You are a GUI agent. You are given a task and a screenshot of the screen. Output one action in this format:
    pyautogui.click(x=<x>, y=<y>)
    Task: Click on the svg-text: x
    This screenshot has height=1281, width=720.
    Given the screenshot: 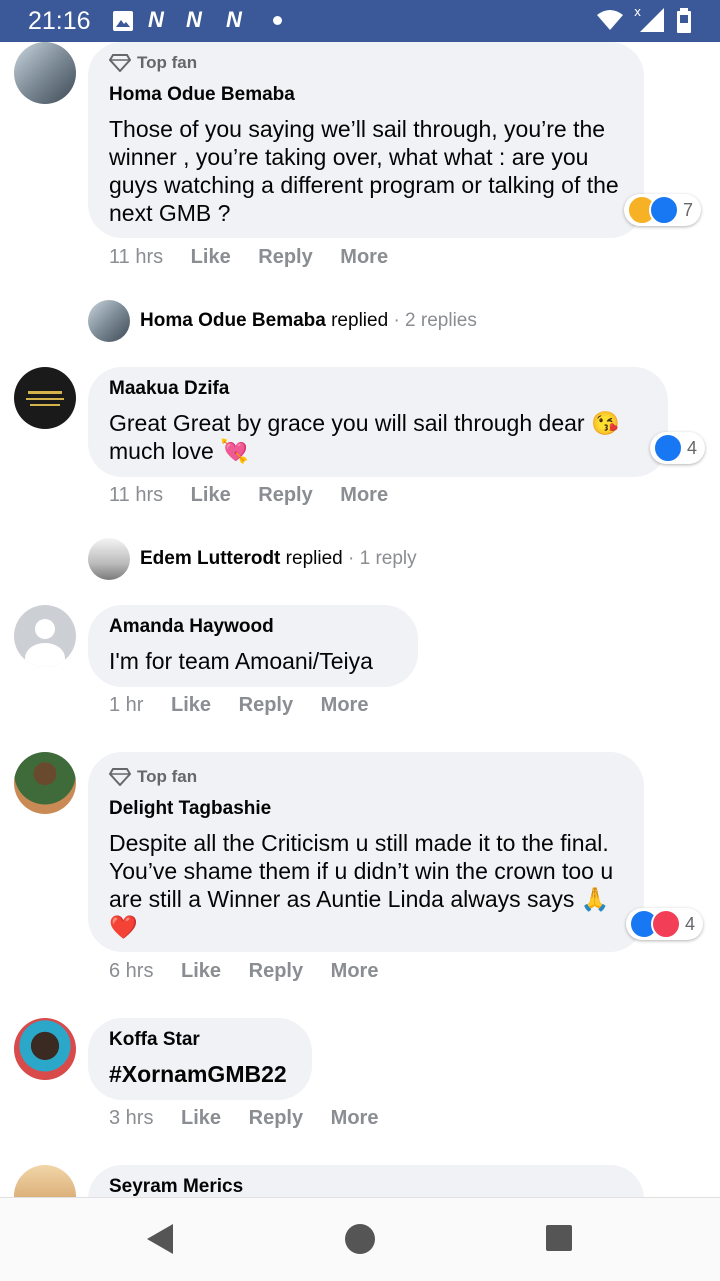 What is the action you would take?
    pyautogui.click(x=637, y=12)
    